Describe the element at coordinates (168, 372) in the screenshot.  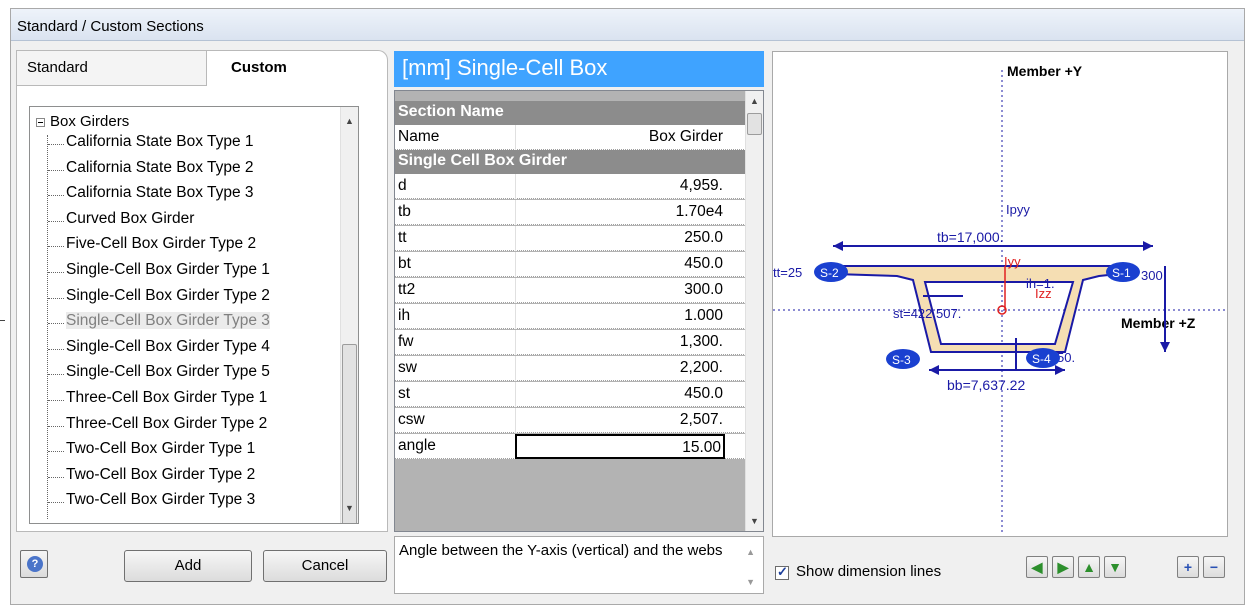
I see `tree-item-label: Single-Cell Box Girder Type 5` at that location.